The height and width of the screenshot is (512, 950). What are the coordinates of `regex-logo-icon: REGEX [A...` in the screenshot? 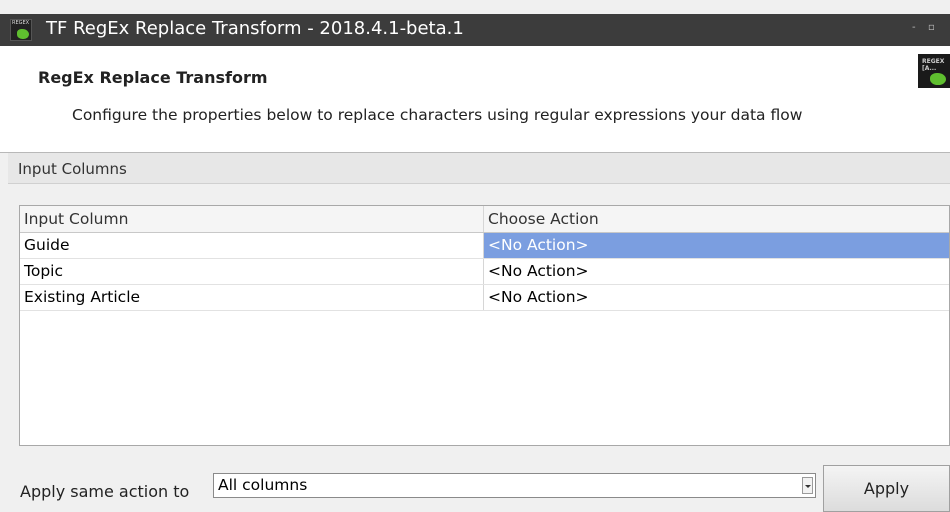 It's located at (934, 71).